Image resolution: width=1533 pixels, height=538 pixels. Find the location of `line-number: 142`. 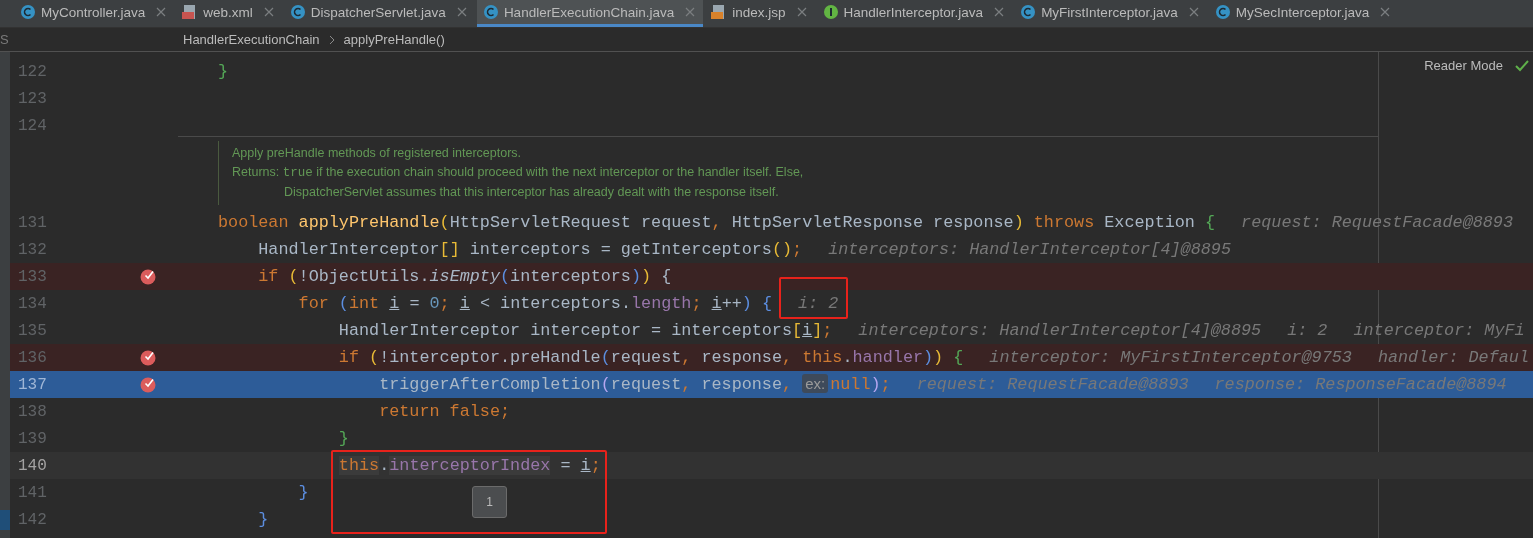

line-number: 142 is located at coordinates (32, 519).